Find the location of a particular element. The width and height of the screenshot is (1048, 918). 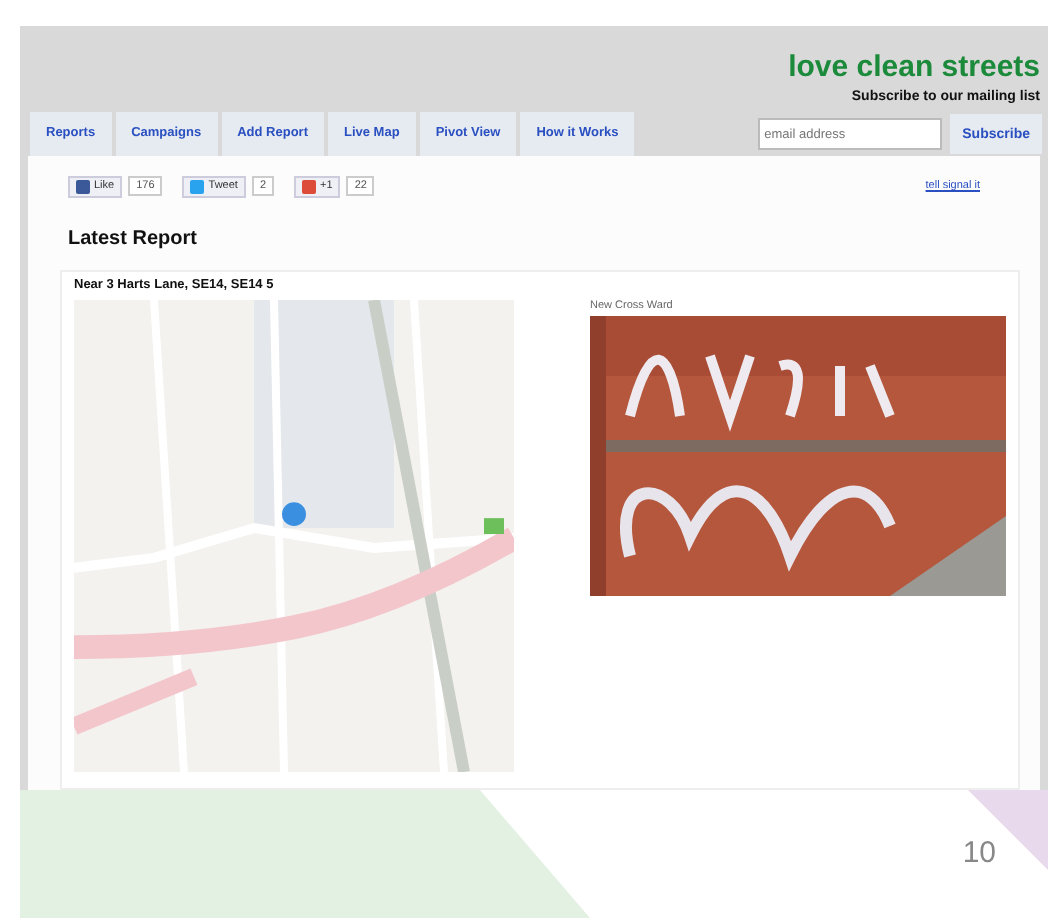

slide-number: 10 is located at coordinates (979, 853).